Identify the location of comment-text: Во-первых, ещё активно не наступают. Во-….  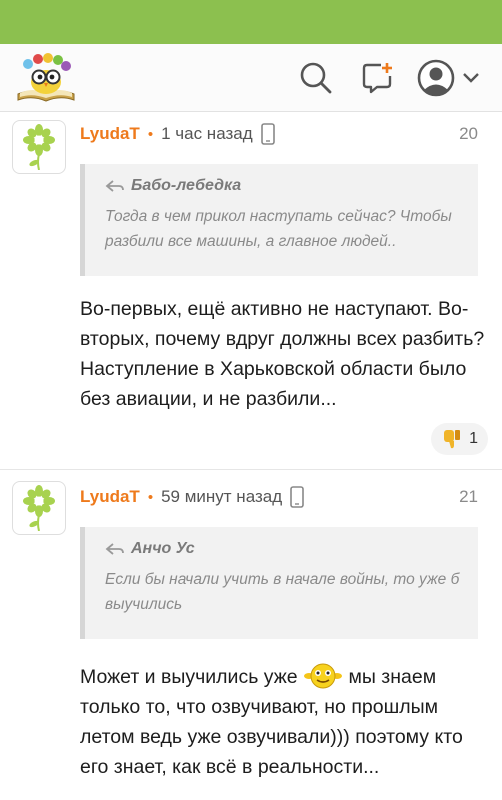
(282, 354).